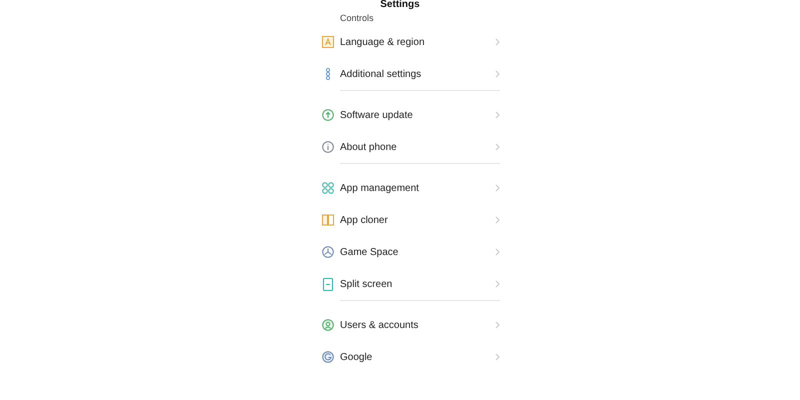 The image size is (800, 400). Describe the element at coordinates (328, 252) in the screenshot. I see `steering-wheel-icon` at that location.